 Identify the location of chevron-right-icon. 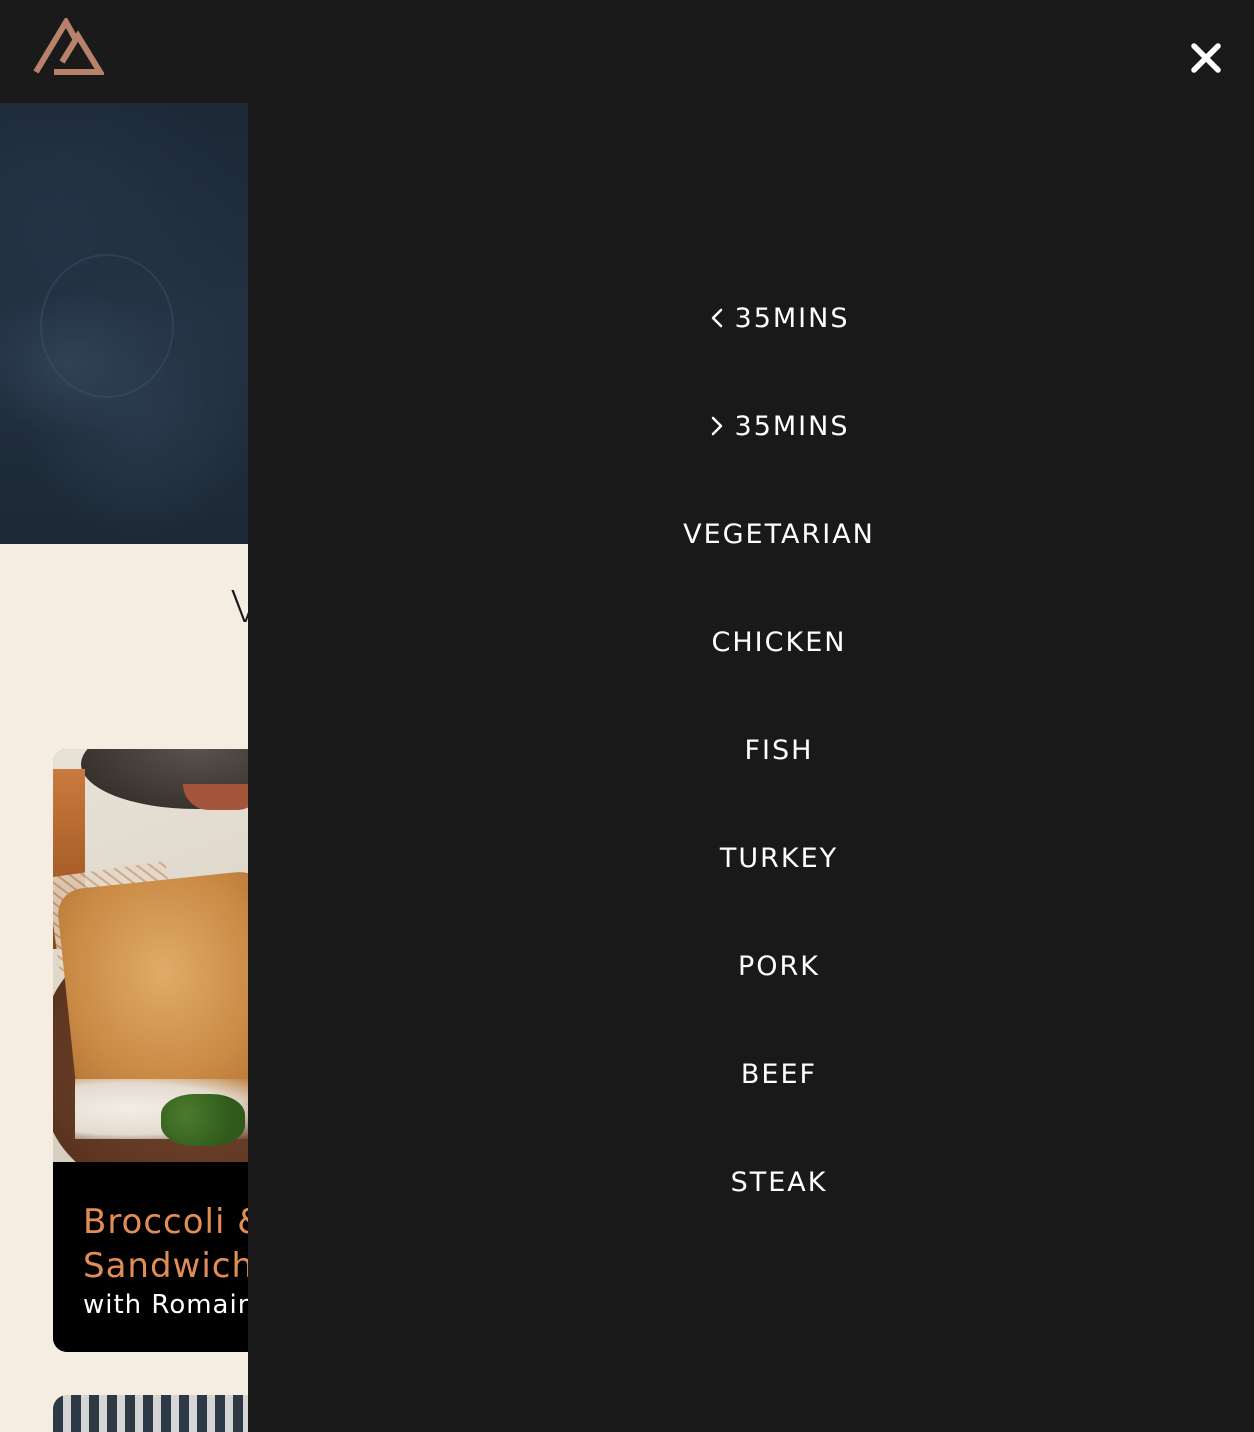
(716, 426).